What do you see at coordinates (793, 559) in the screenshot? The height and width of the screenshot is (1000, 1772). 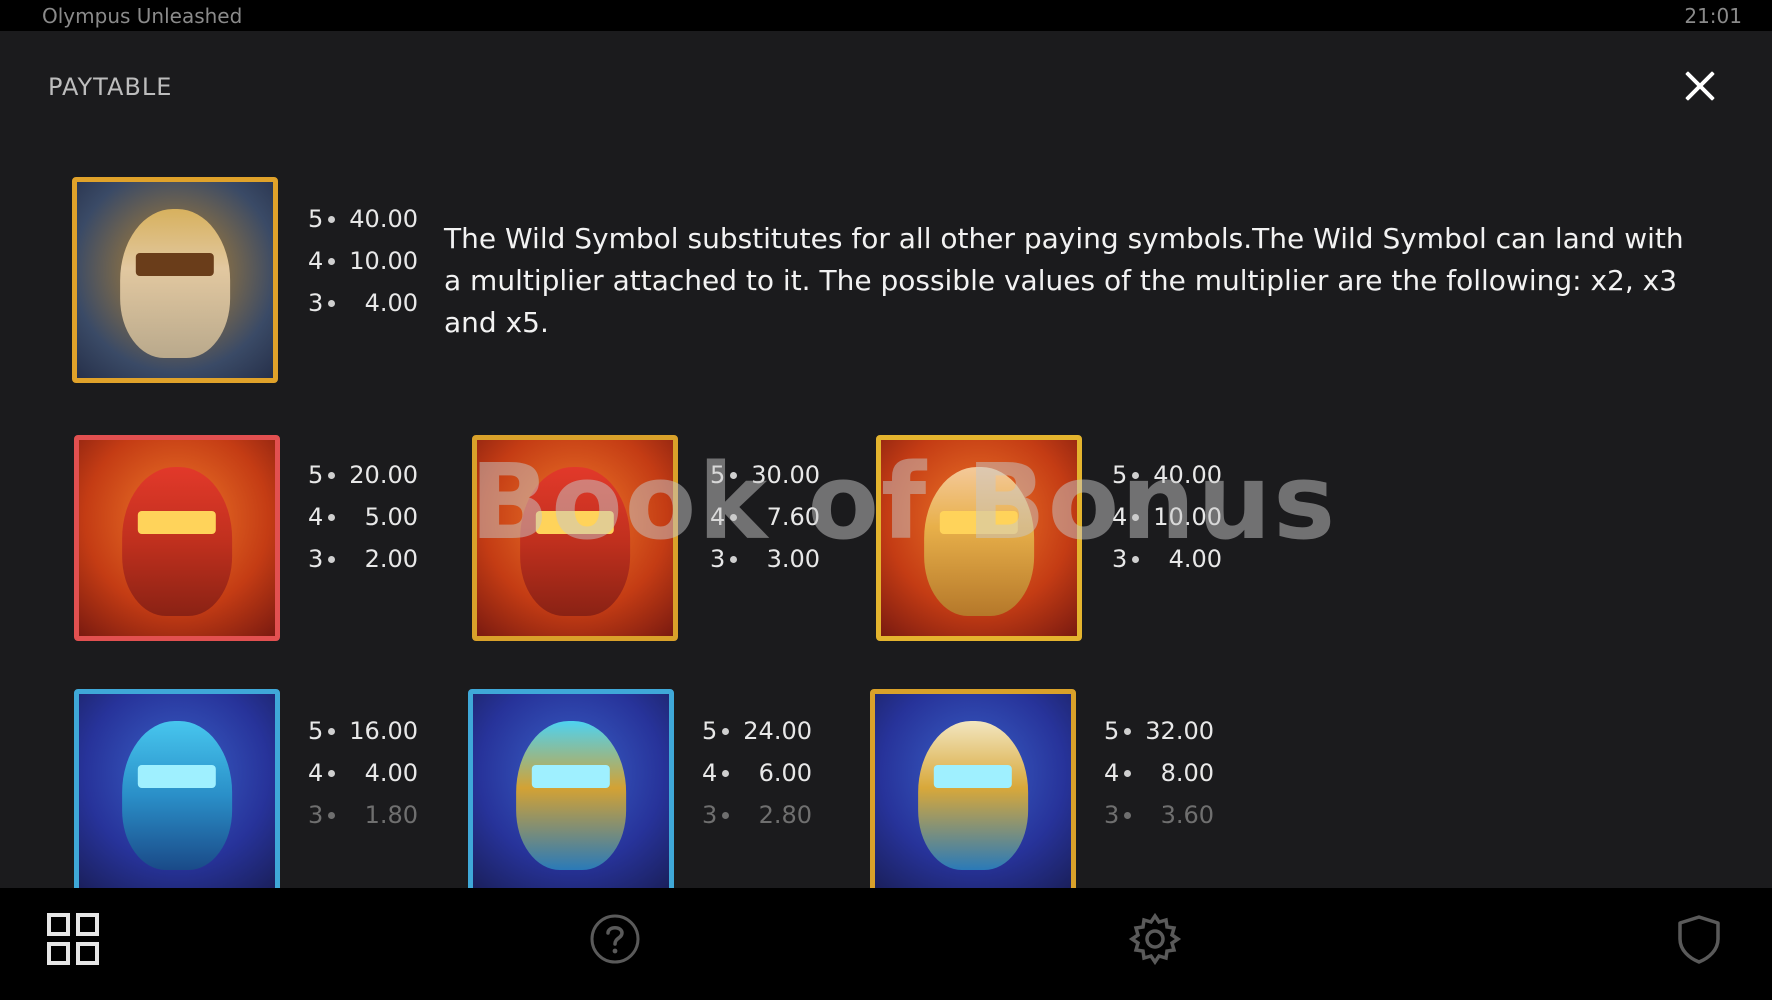 I see `pay-amount: 3.00` at bounding box center [793, 559].